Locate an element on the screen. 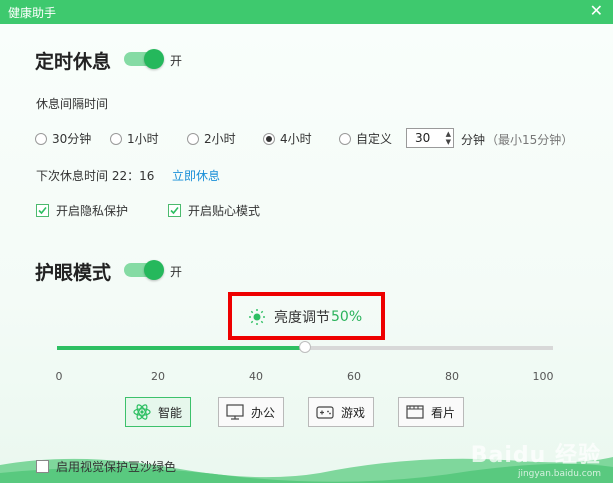  radio-label: 4小时 is located at coordinates (296, 139).